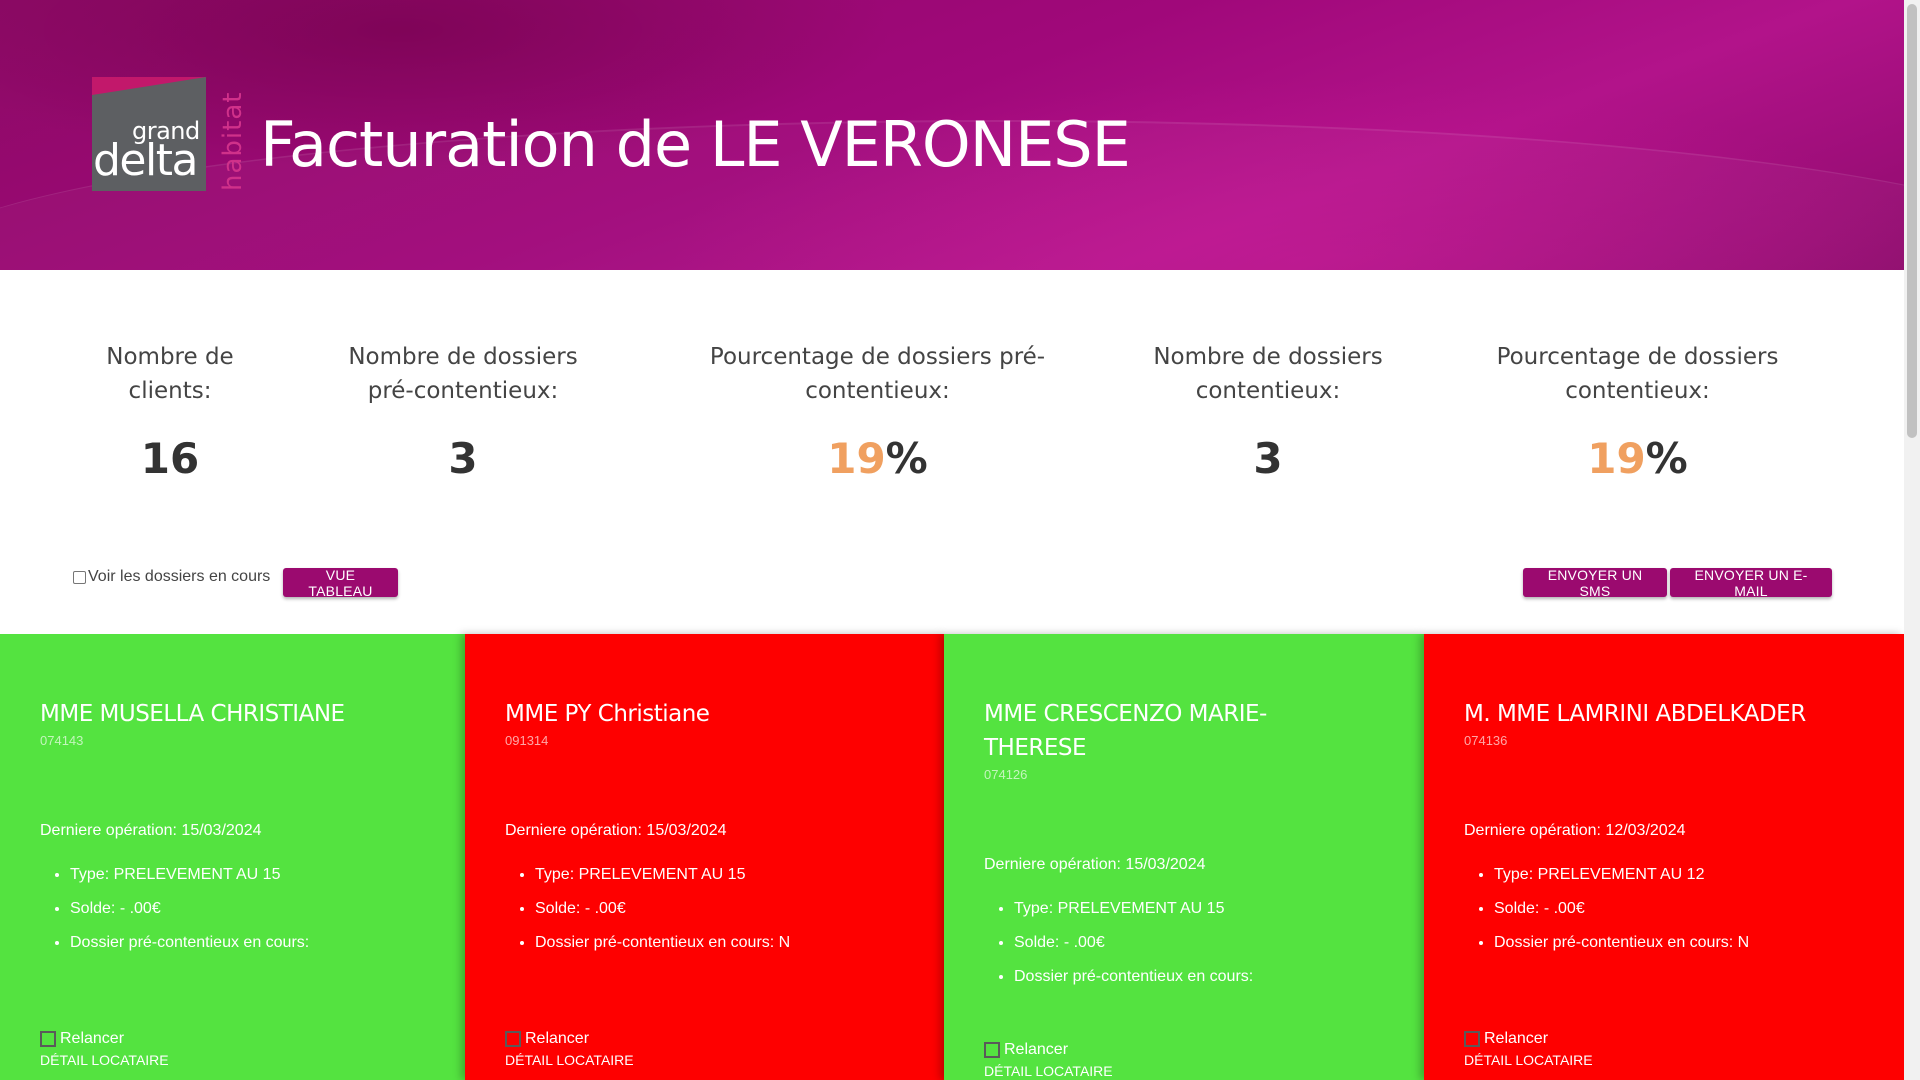 The height and width of the screenshot is (1080, 1920). What do you see at coordinates (1912, 540) in the screenshot?
I see `vertical-scrollbar` at bounding box center [1912, 540].